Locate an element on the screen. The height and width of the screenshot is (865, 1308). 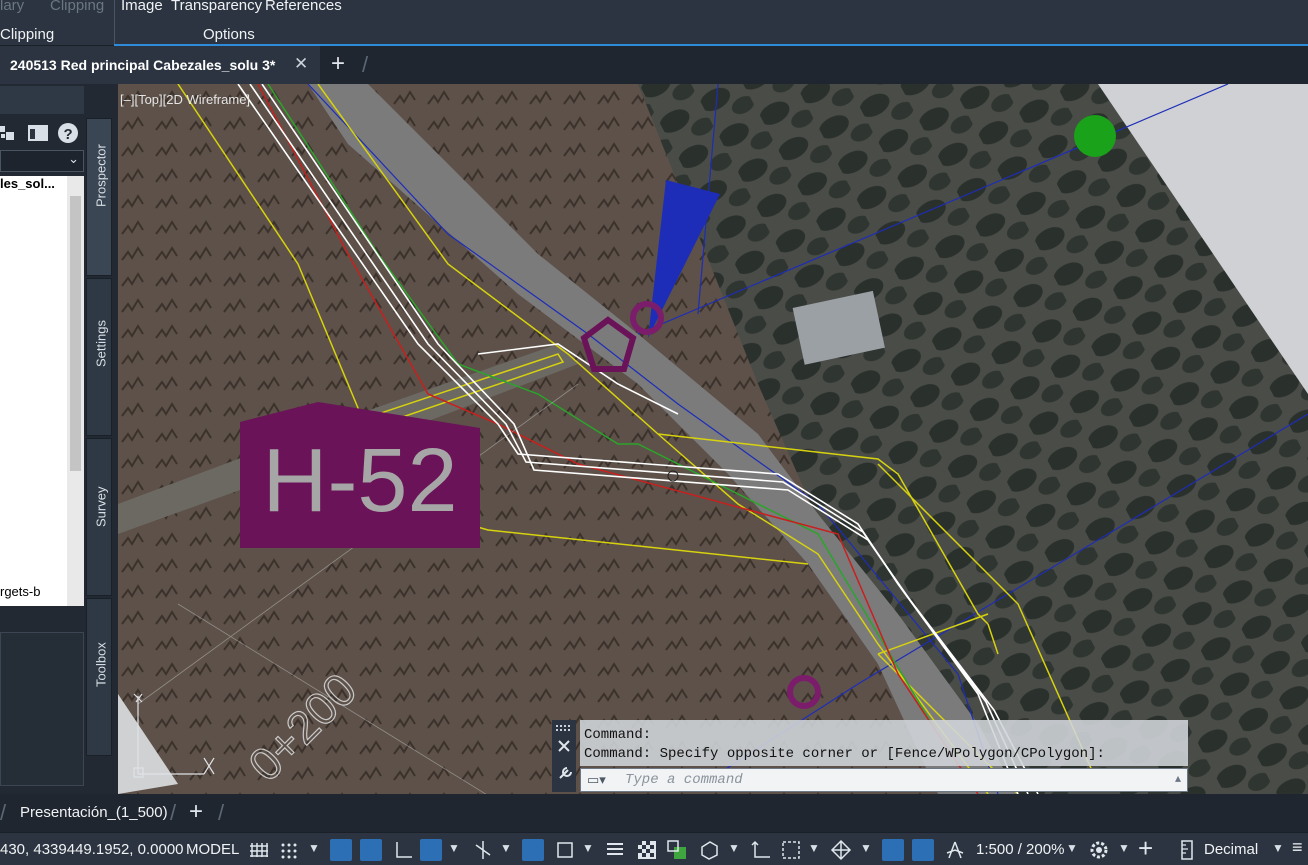
gizmo-dropdown-icon: ▼ is located at coordinates (866, 848).